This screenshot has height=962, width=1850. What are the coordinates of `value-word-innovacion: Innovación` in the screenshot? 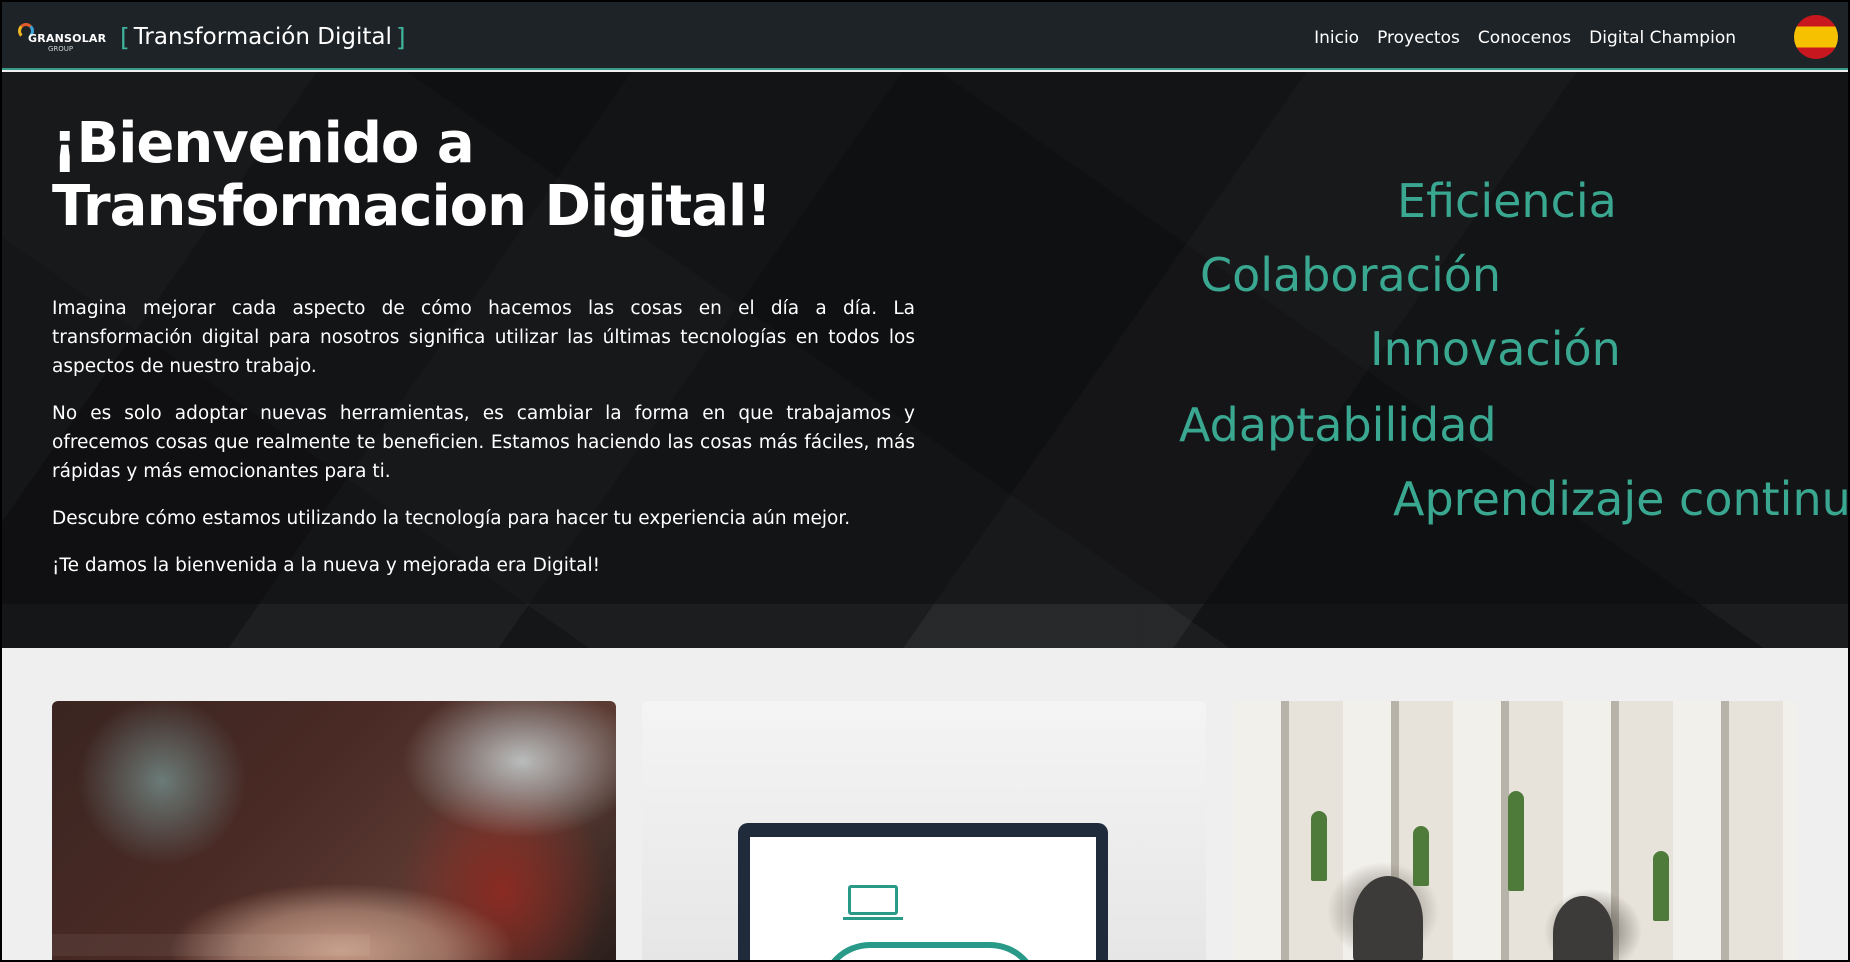 It's located at (1495, 349).